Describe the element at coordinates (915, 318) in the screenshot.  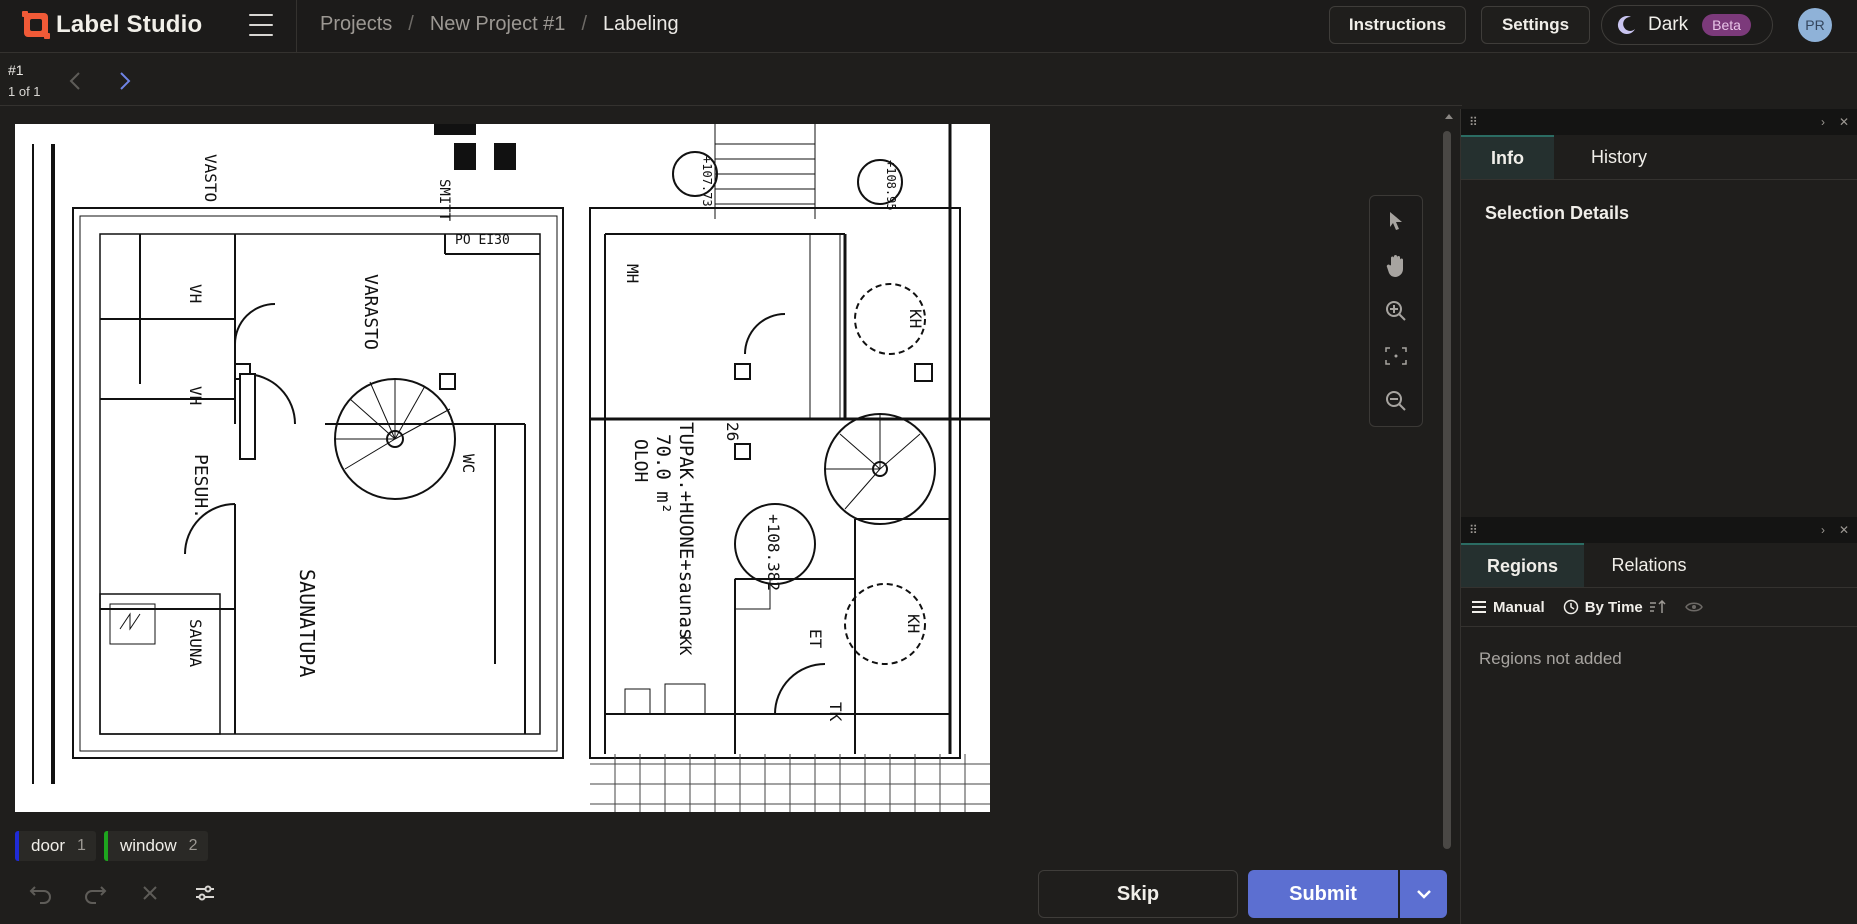
I see `room-label-kh-1: KH` at that location.